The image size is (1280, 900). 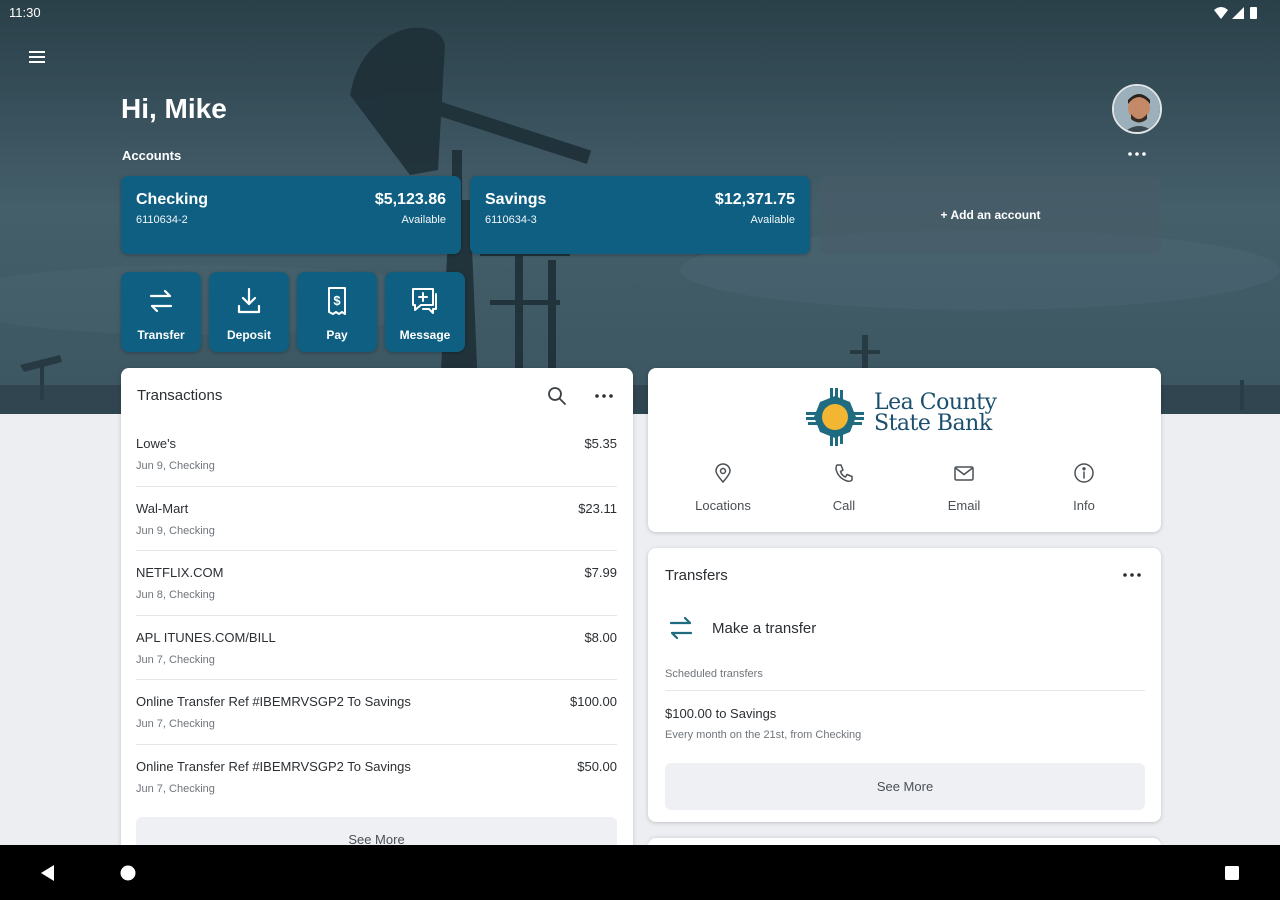 I want to click on account-balance: $5,123.86, so click(x=410, y=199).